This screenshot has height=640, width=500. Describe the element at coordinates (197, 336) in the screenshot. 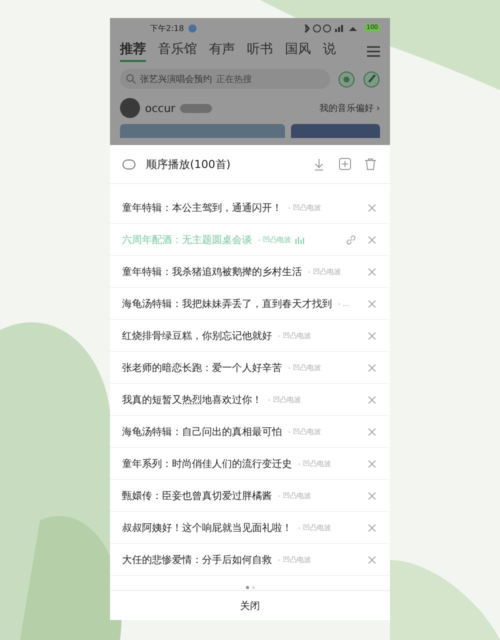

I see `track-title: 红烧排骨绿豆糕，你别忘记他就好` at that location.